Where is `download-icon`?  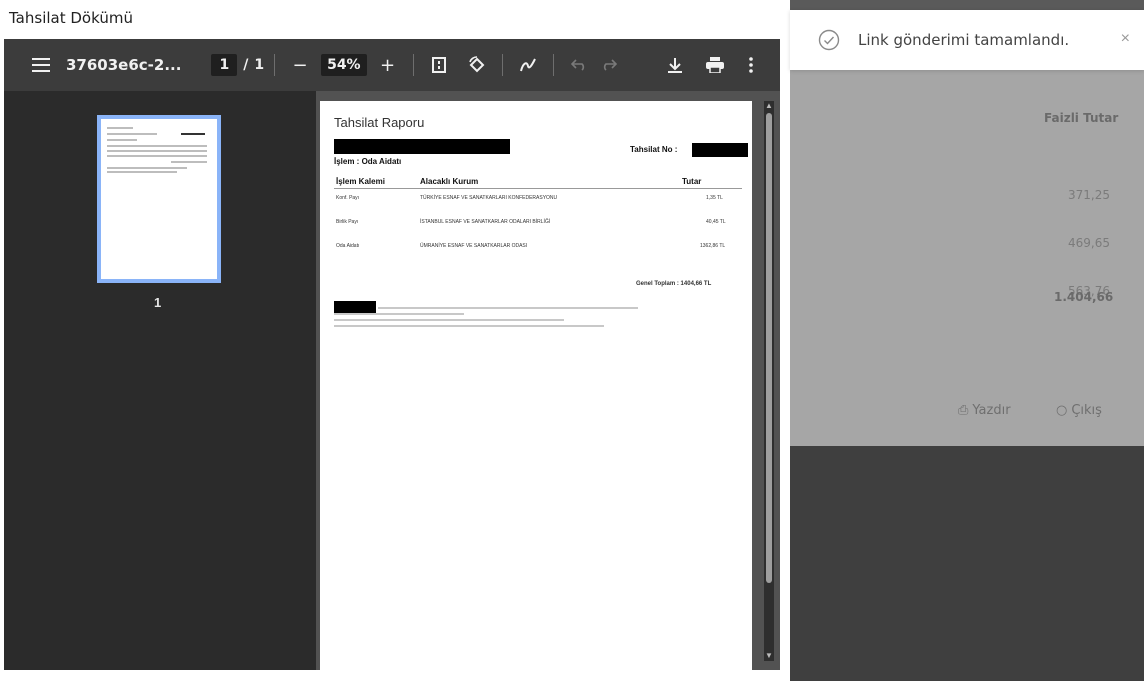
download-icon is located at coordinates (675, 65).